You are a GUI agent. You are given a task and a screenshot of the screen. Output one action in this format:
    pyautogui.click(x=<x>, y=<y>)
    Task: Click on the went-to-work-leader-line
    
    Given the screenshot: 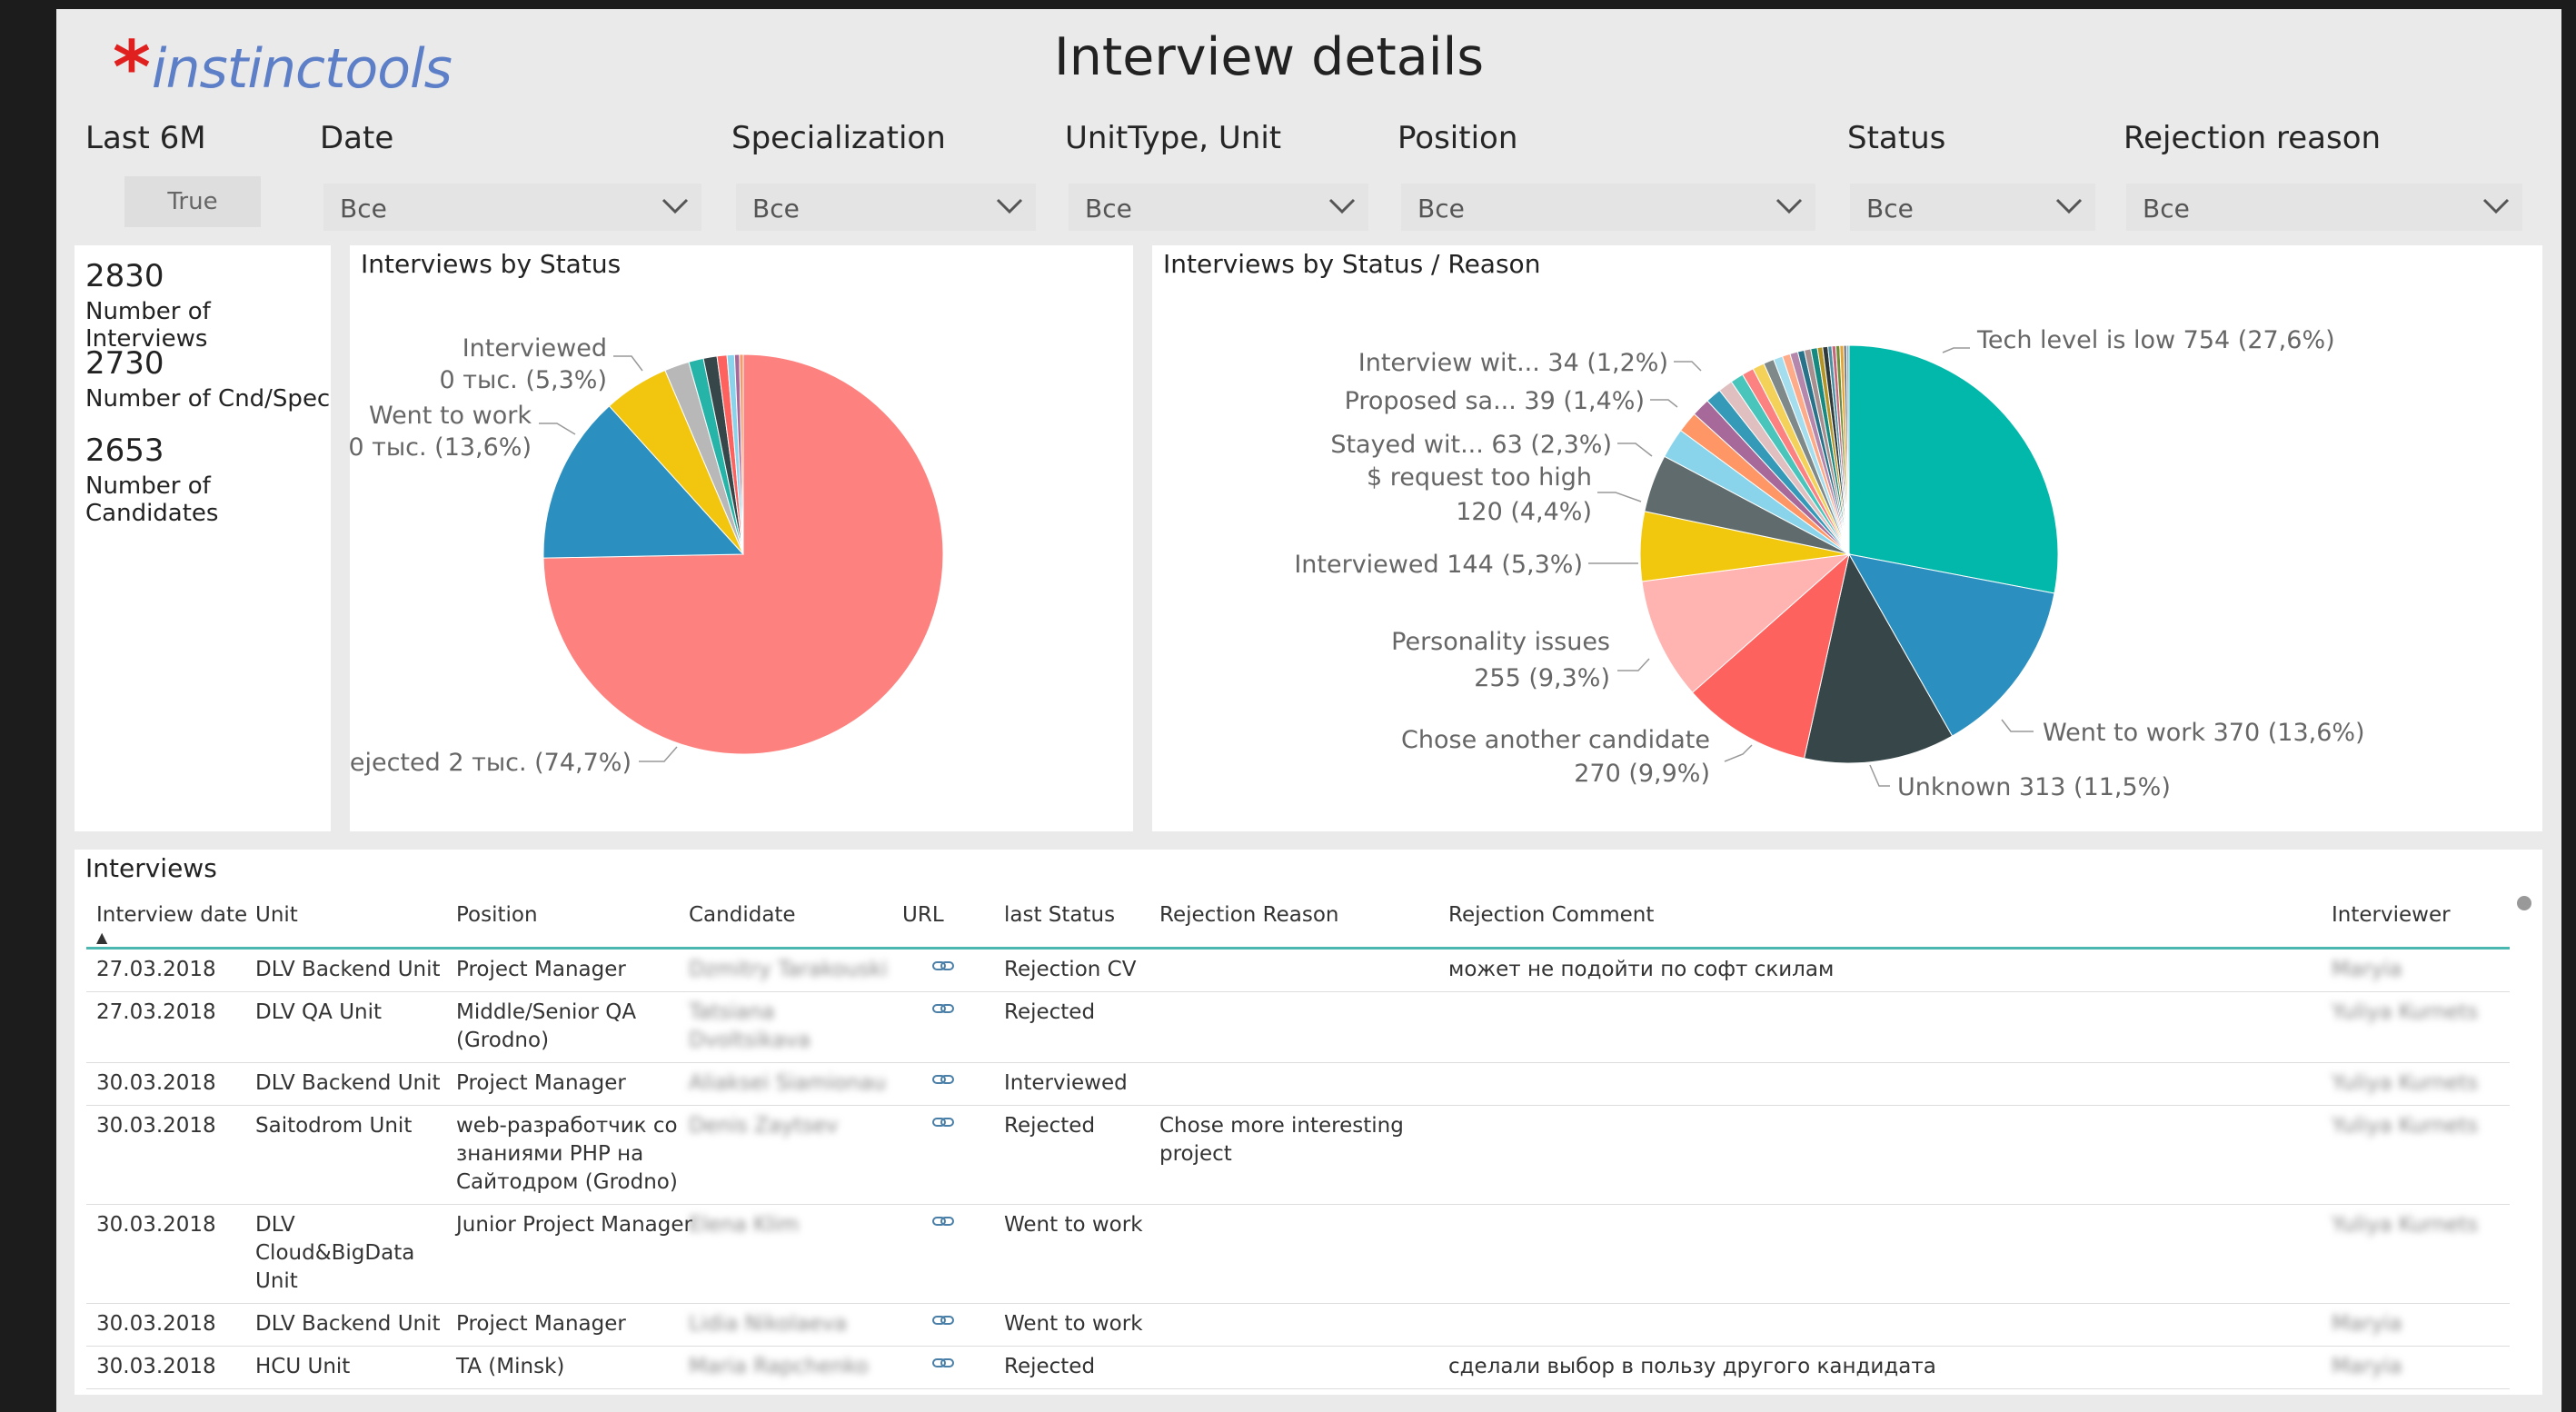 What is the action you would take?
    pyautogui.click(x=558, y=429)
    